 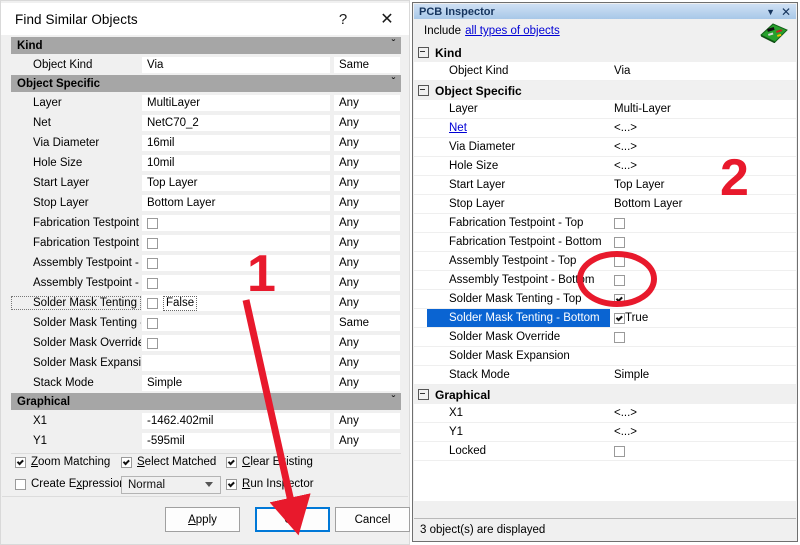 I want to click on property-row: Layer MultiLayer Any, so click(x=206, y=103).